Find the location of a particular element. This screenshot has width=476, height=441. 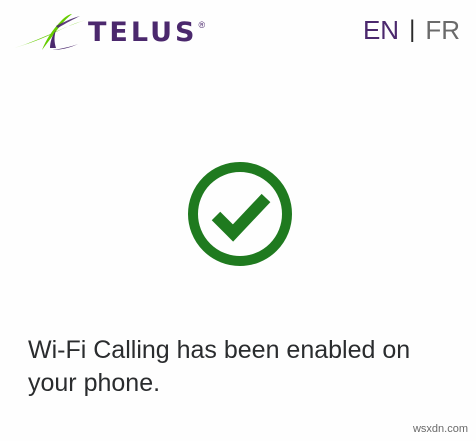

success-check-icon is located at coordinates (240, 214).